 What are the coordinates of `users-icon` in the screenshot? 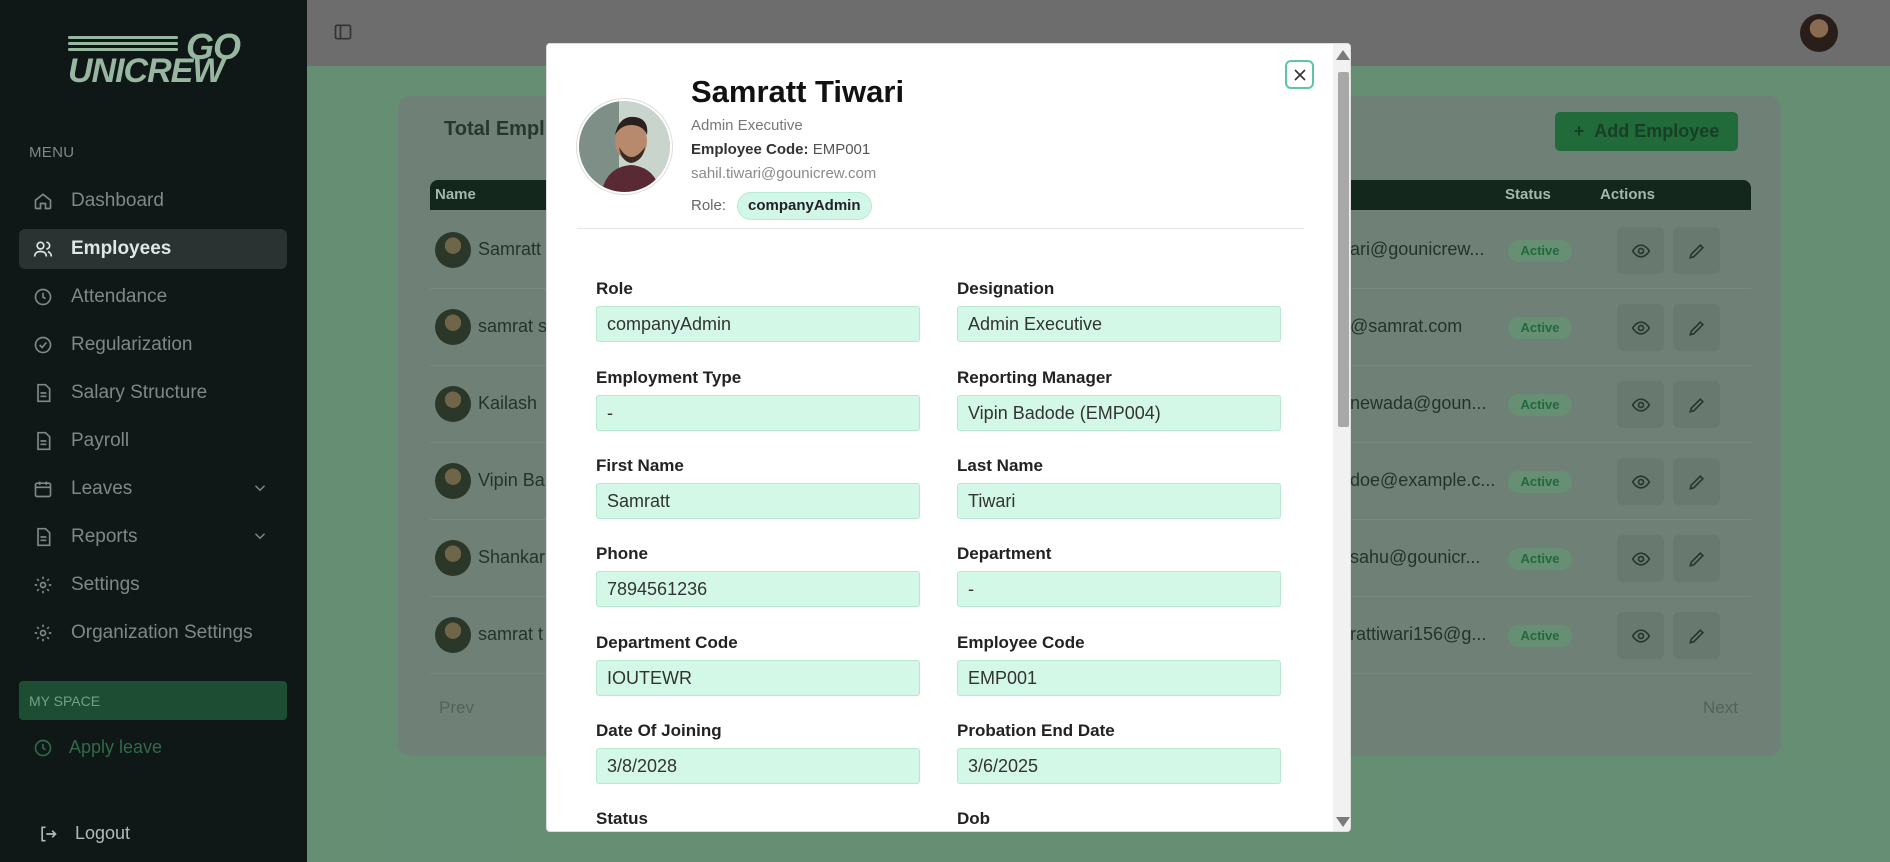 It's located at (43, 249).